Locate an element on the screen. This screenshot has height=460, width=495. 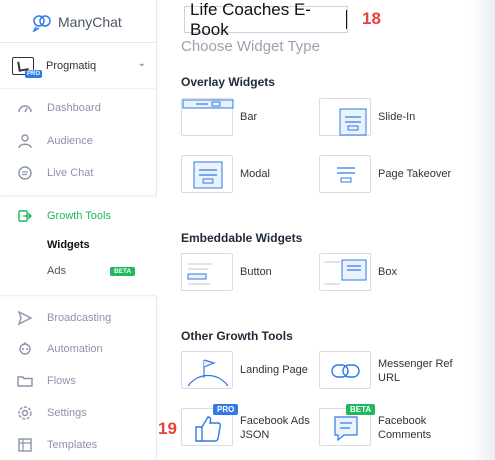
bar-widget-icon is located at coordinates (208, 104).